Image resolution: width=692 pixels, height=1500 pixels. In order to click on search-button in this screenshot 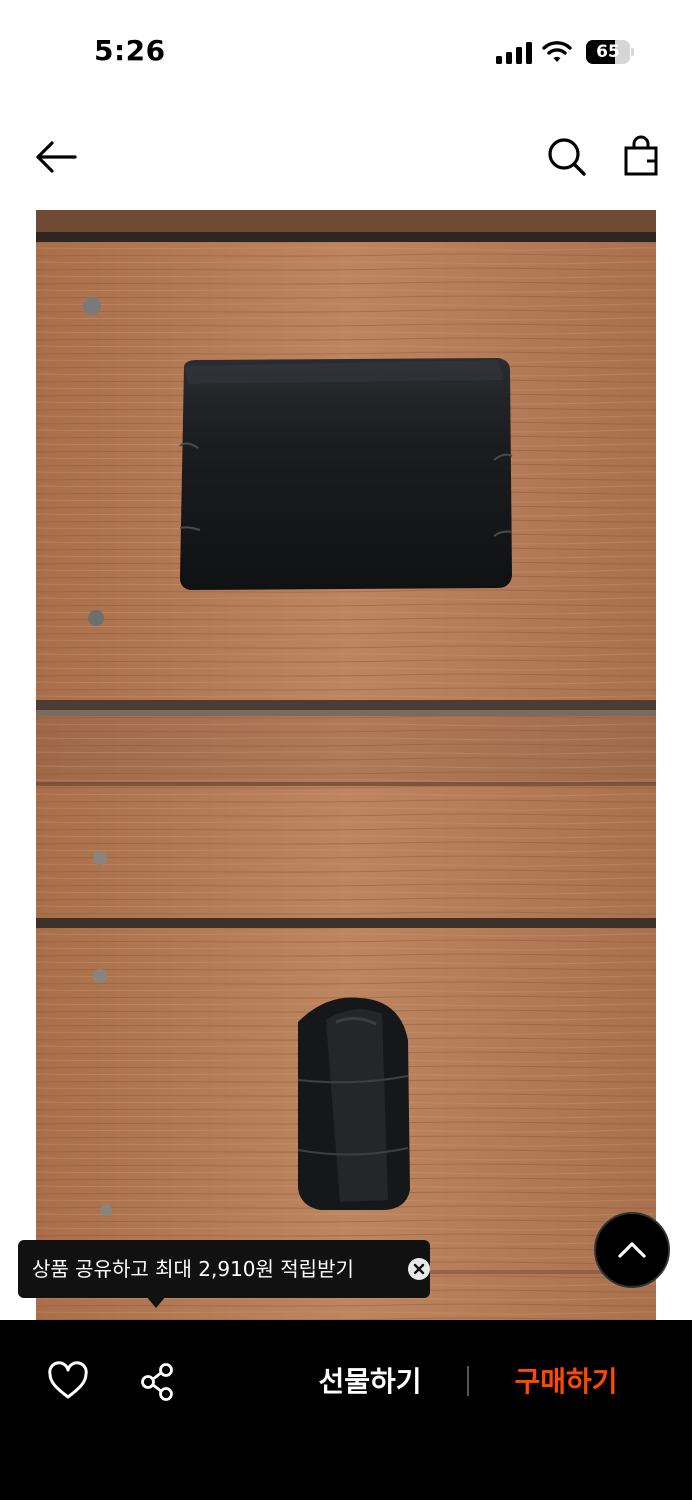, I will do `click(567, 157)`.